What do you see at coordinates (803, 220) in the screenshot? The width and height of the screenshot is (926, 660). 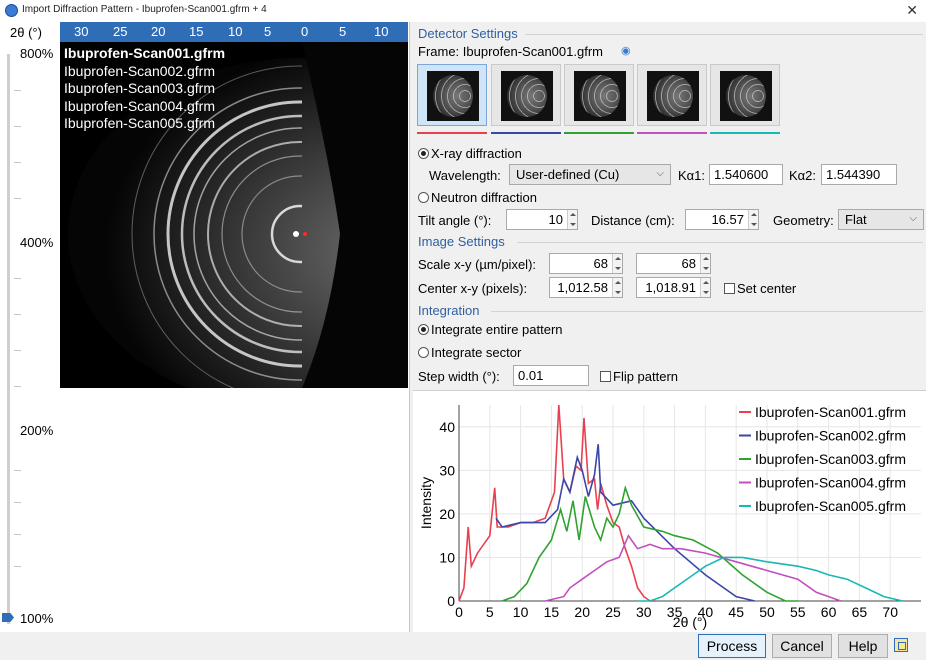 I see `geometry-label: Geometry:` at bounding box center [803, 220].